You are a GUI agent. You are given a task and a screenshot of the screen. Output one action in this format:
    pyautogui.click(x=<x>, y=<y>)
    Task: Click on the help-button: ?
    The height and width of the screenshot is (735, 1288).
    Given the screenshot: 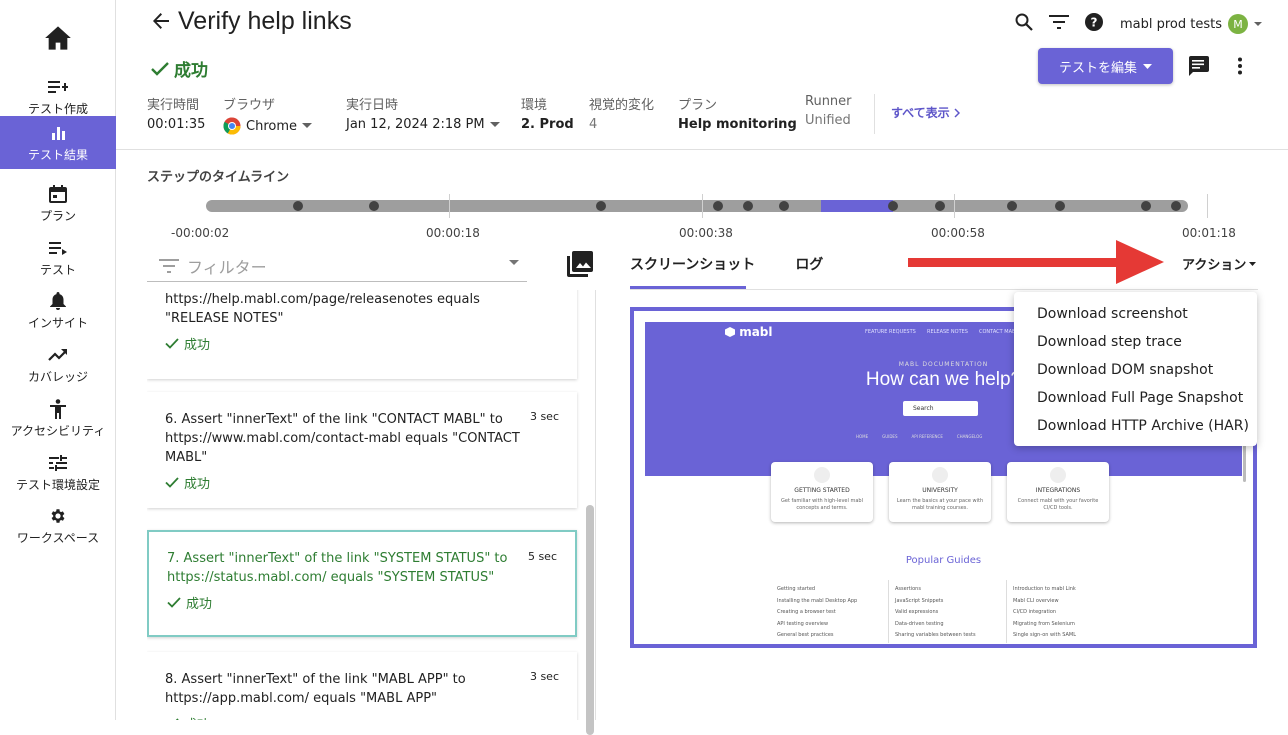 What is the action you would take?
    pyautogui.click(x=1094, y=22)
    